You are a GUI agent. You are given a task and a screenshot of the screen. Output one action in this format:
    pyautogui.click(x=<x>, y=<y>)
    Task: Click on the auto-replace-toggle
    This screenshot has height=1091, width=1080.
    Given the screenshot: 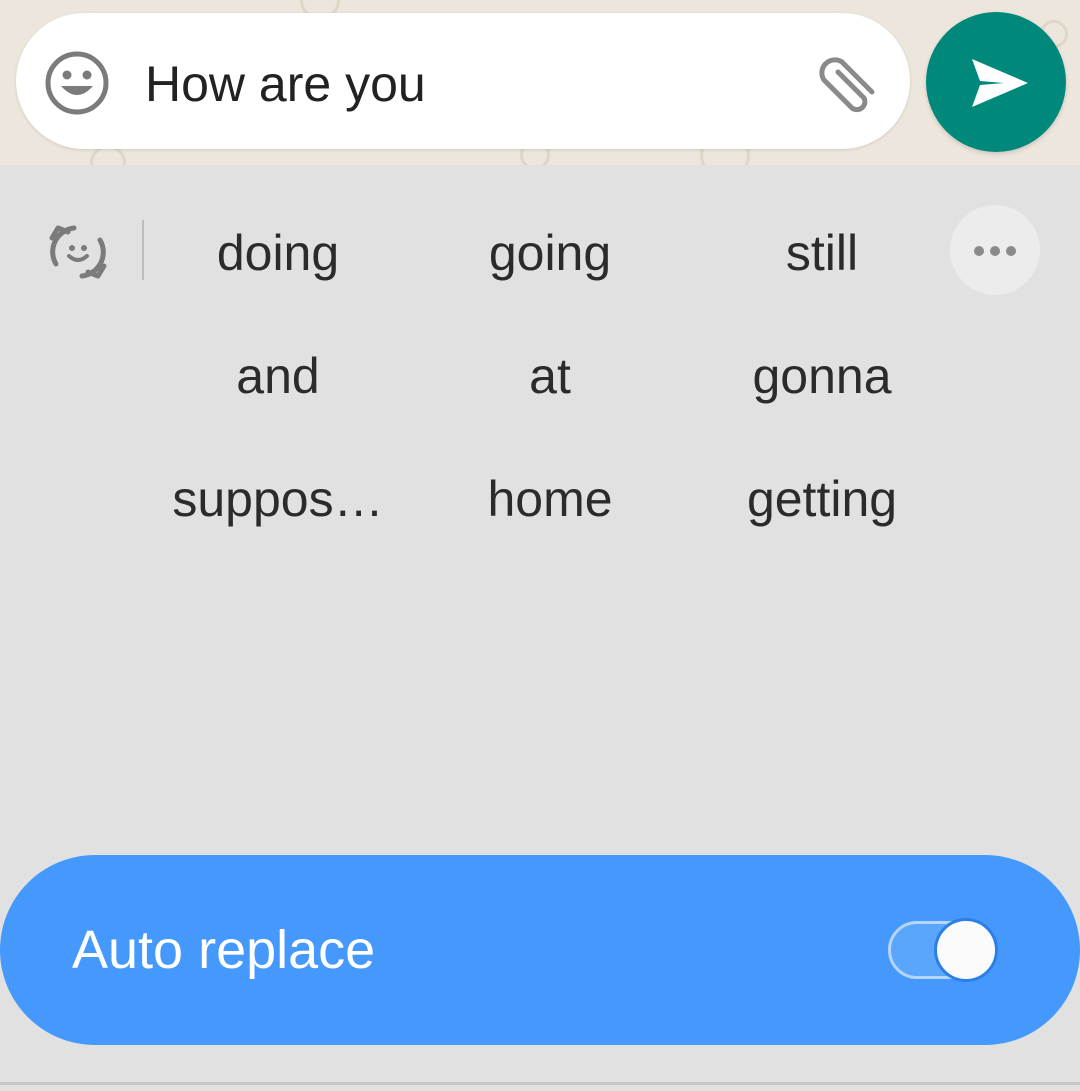 What is the action you would take?
    pyautogui.click(x=943, y=950)
    